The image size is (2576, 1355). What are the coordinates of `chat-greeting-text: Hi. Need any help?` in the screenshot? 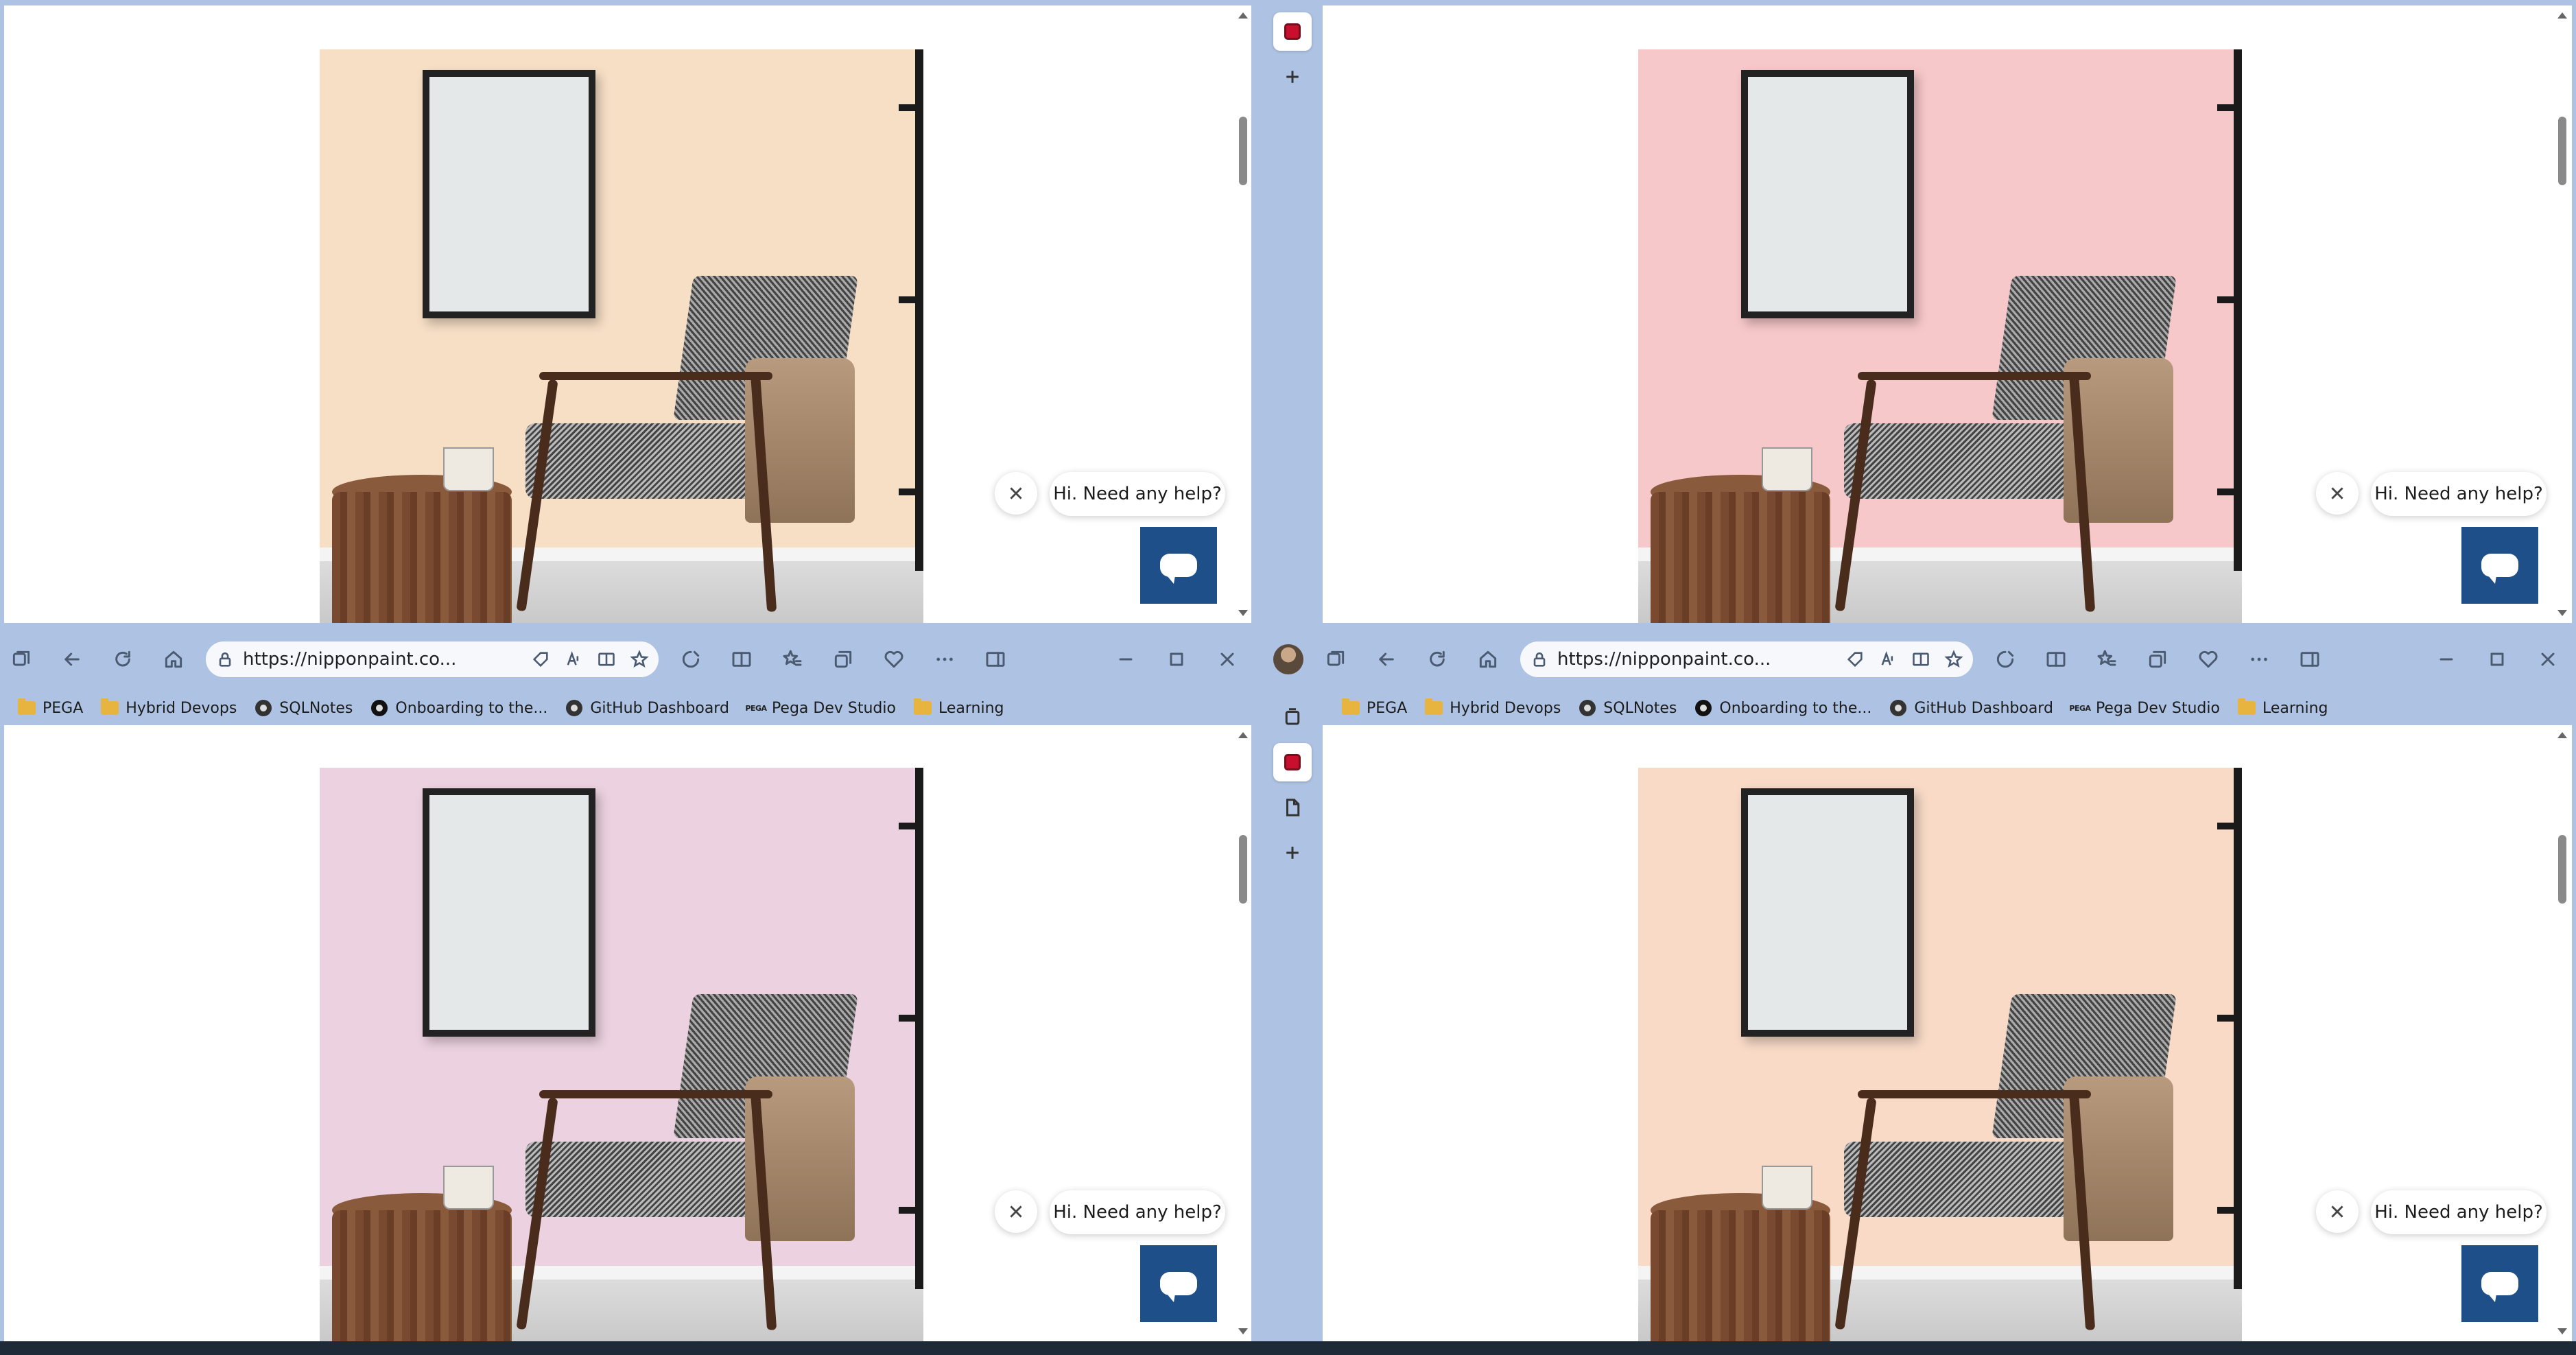 It's located at (2458, 1212).